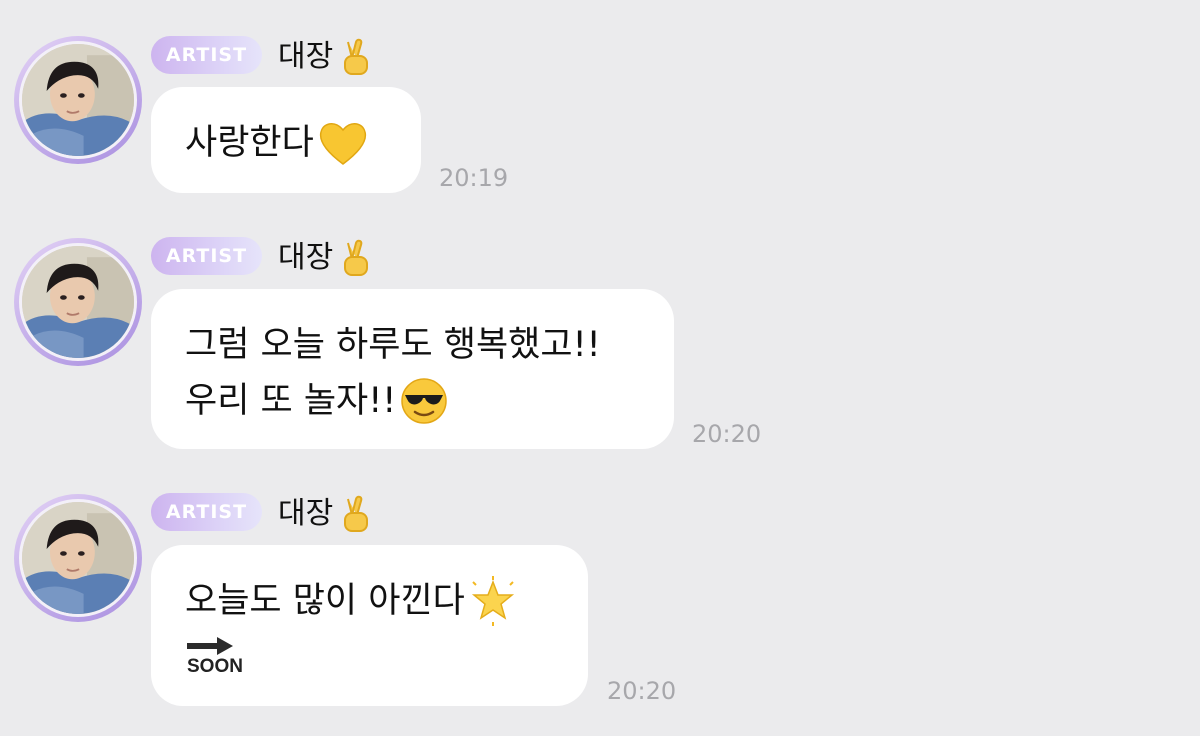  Describe the element at coordinates (342, 144) in the screenshot. I see `yellow-heart-icon` at that location.